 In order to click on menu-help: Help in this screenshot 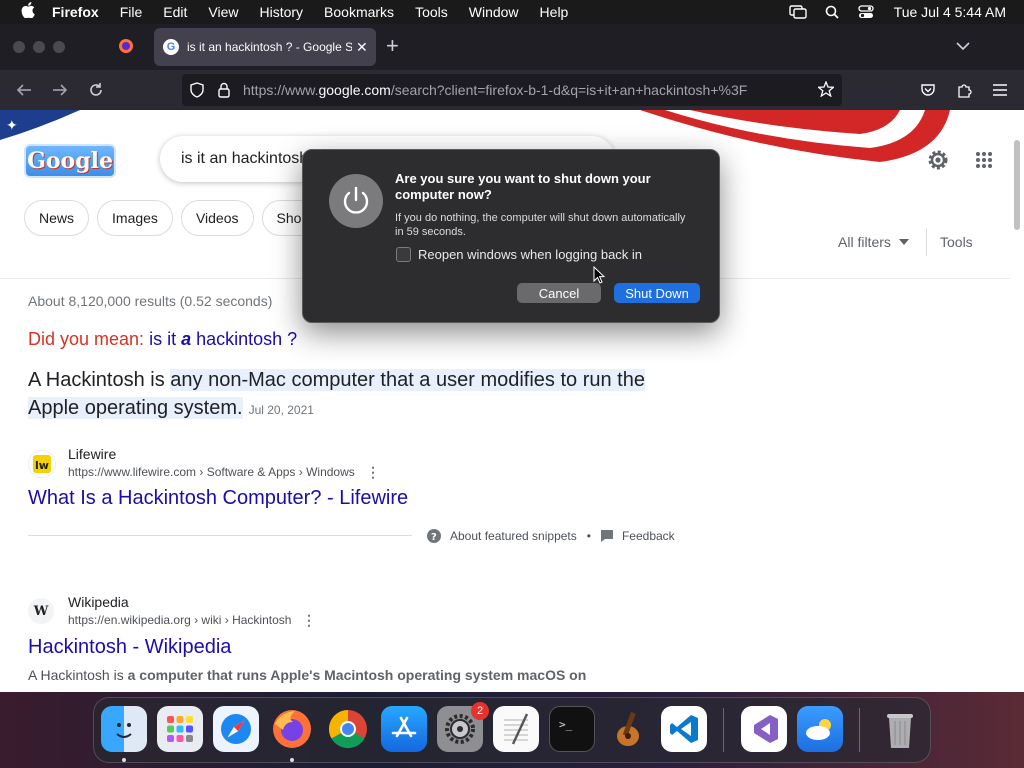, I will do `click(554, 12)`.